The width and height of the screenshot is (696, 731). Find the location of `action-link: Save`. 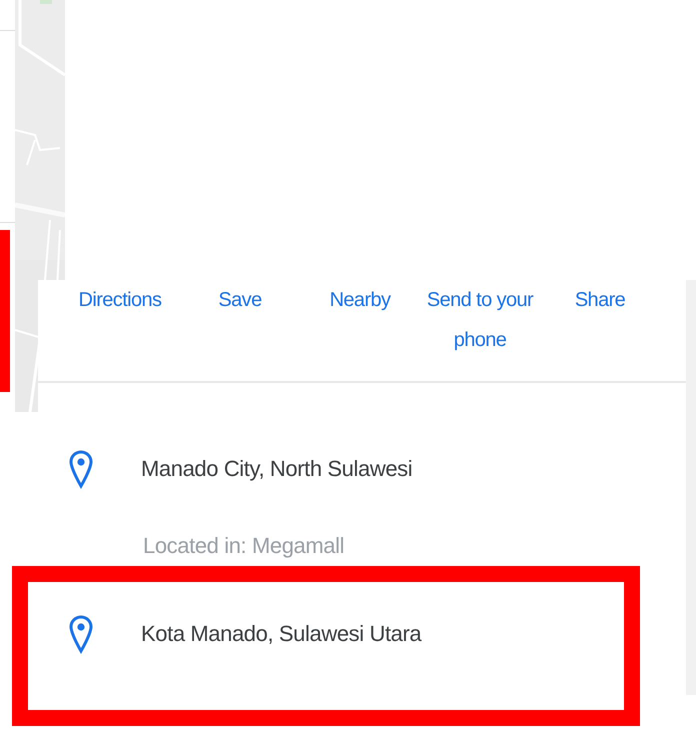

action-link: Save is located at coordinates (240, 300).